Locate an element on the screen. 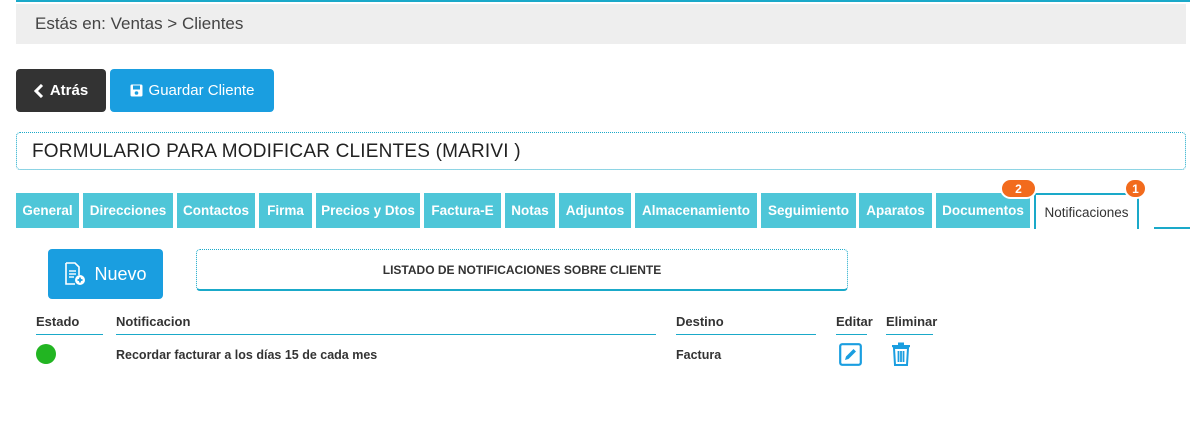  notificaciones-count-badge: 1 is located at coordinates (1135, 188).